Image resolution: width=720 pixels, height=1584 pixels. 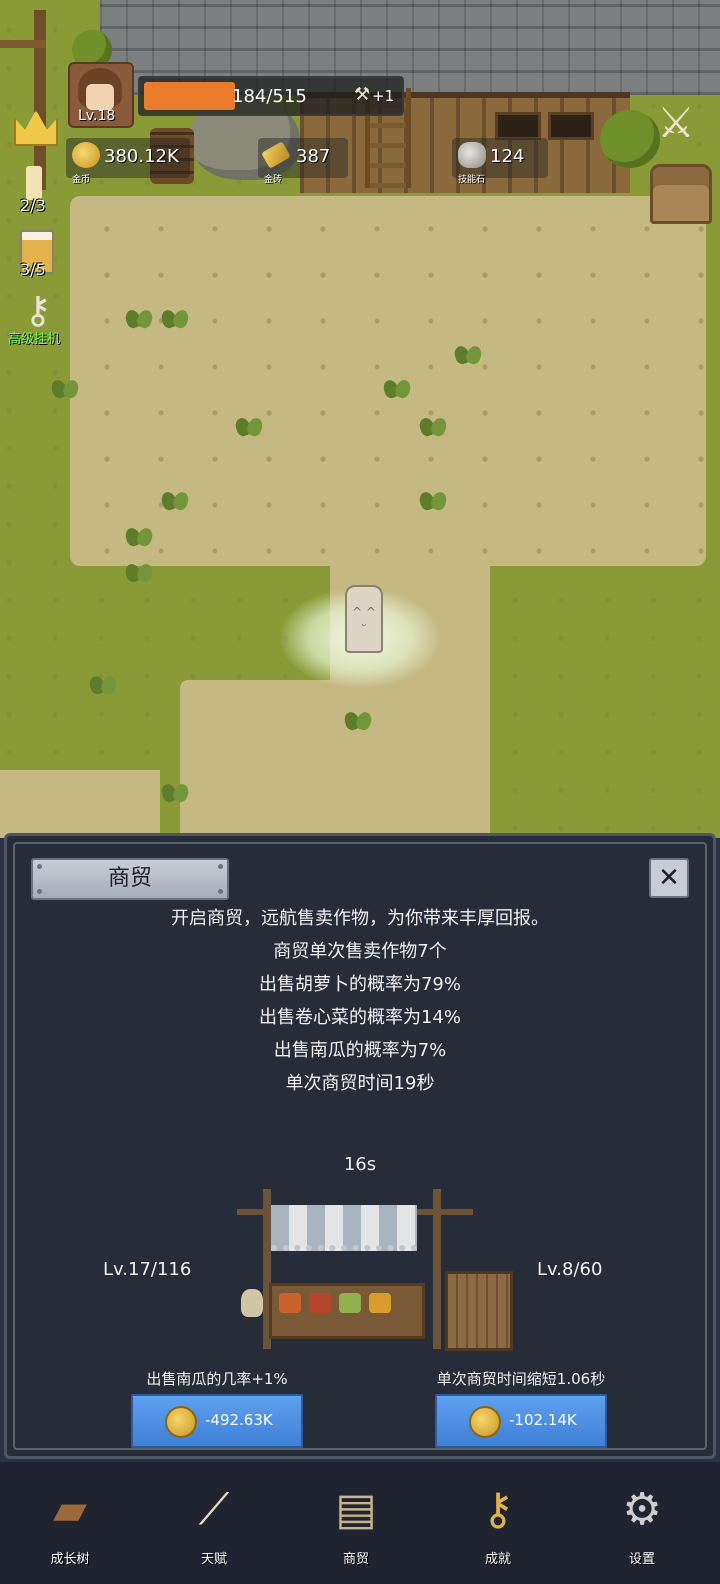 What do you see at coordinates (570, 1269) in the screenshot?
I see `right-upgrade-level: Lv.8/60` at bounding box center [570, 1269].